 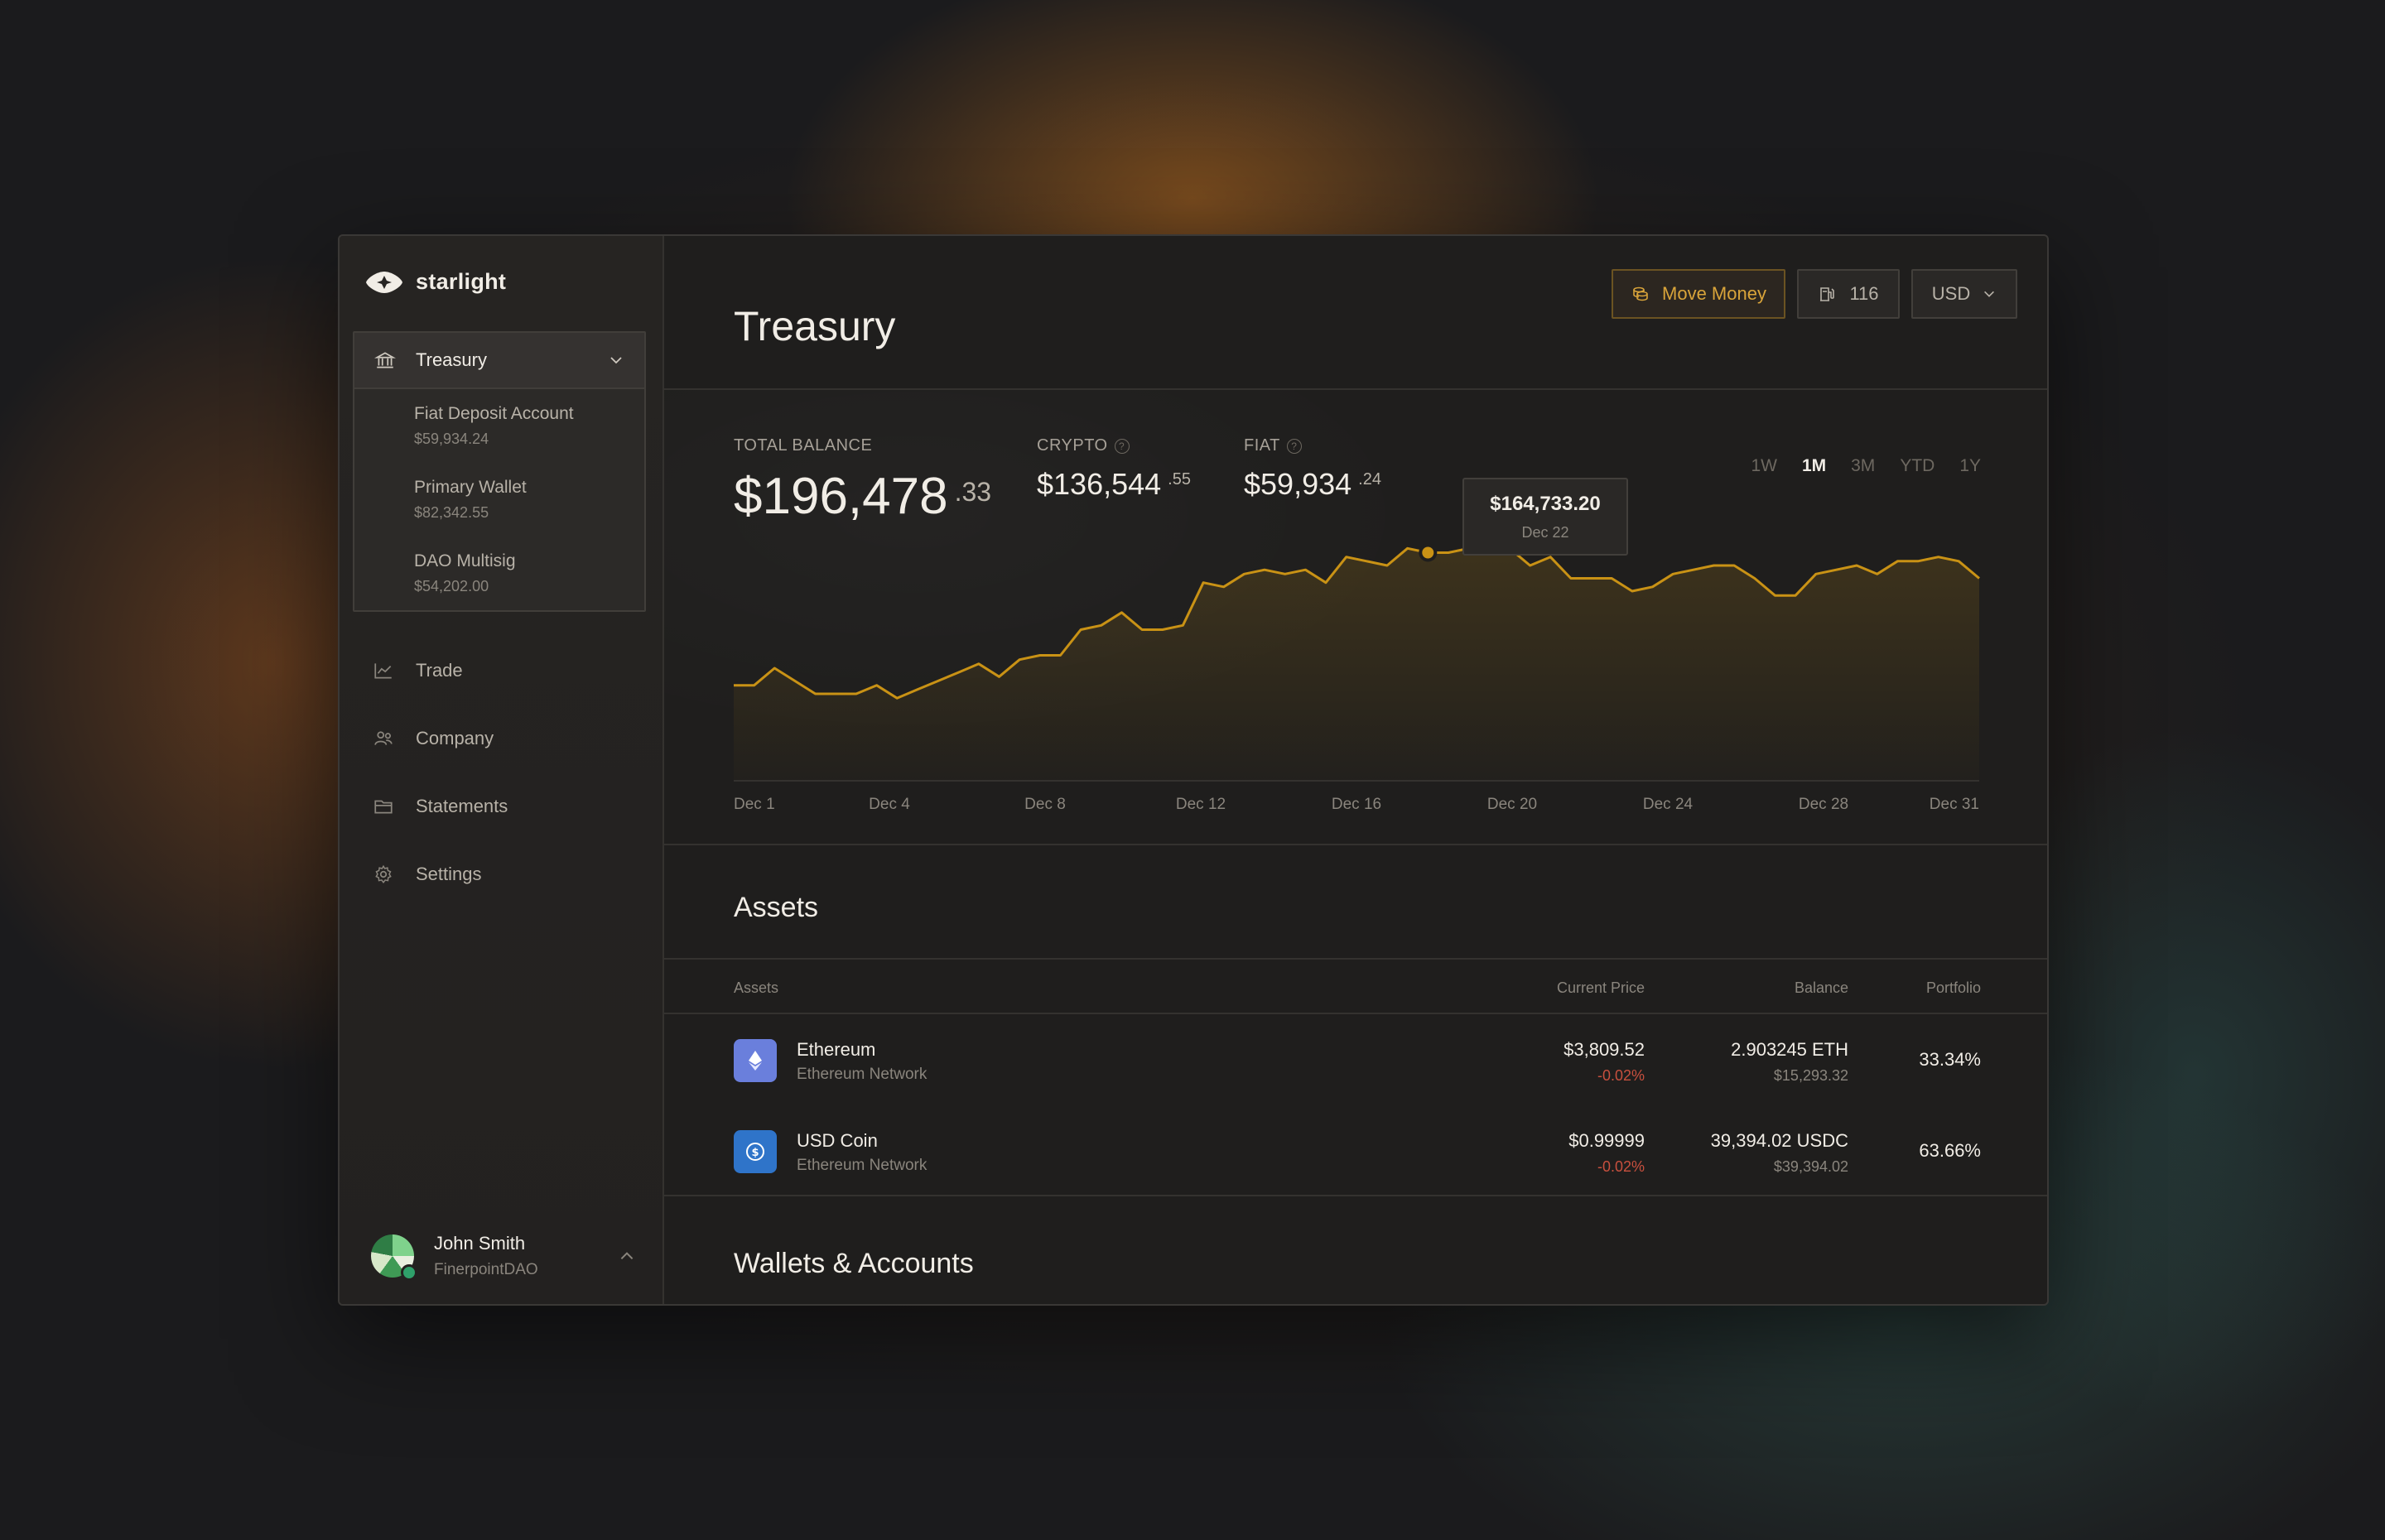 What do you see at coordinates (754, 805) in the screenshot?
I see `x-axis-tick-label: Dec 1` at bounding box center [754, 805].